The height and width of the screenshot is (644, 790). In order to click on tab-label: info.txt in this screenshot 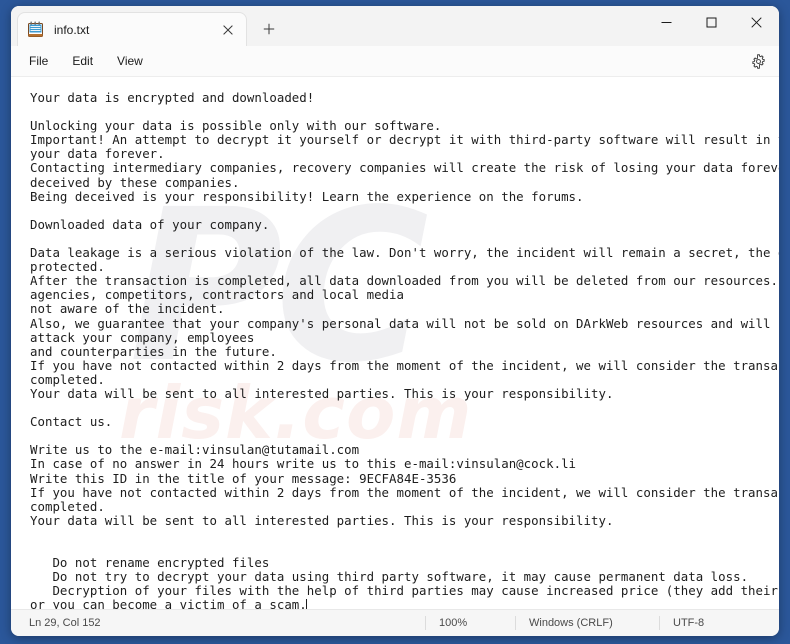, I will do `click(72, 29)`.